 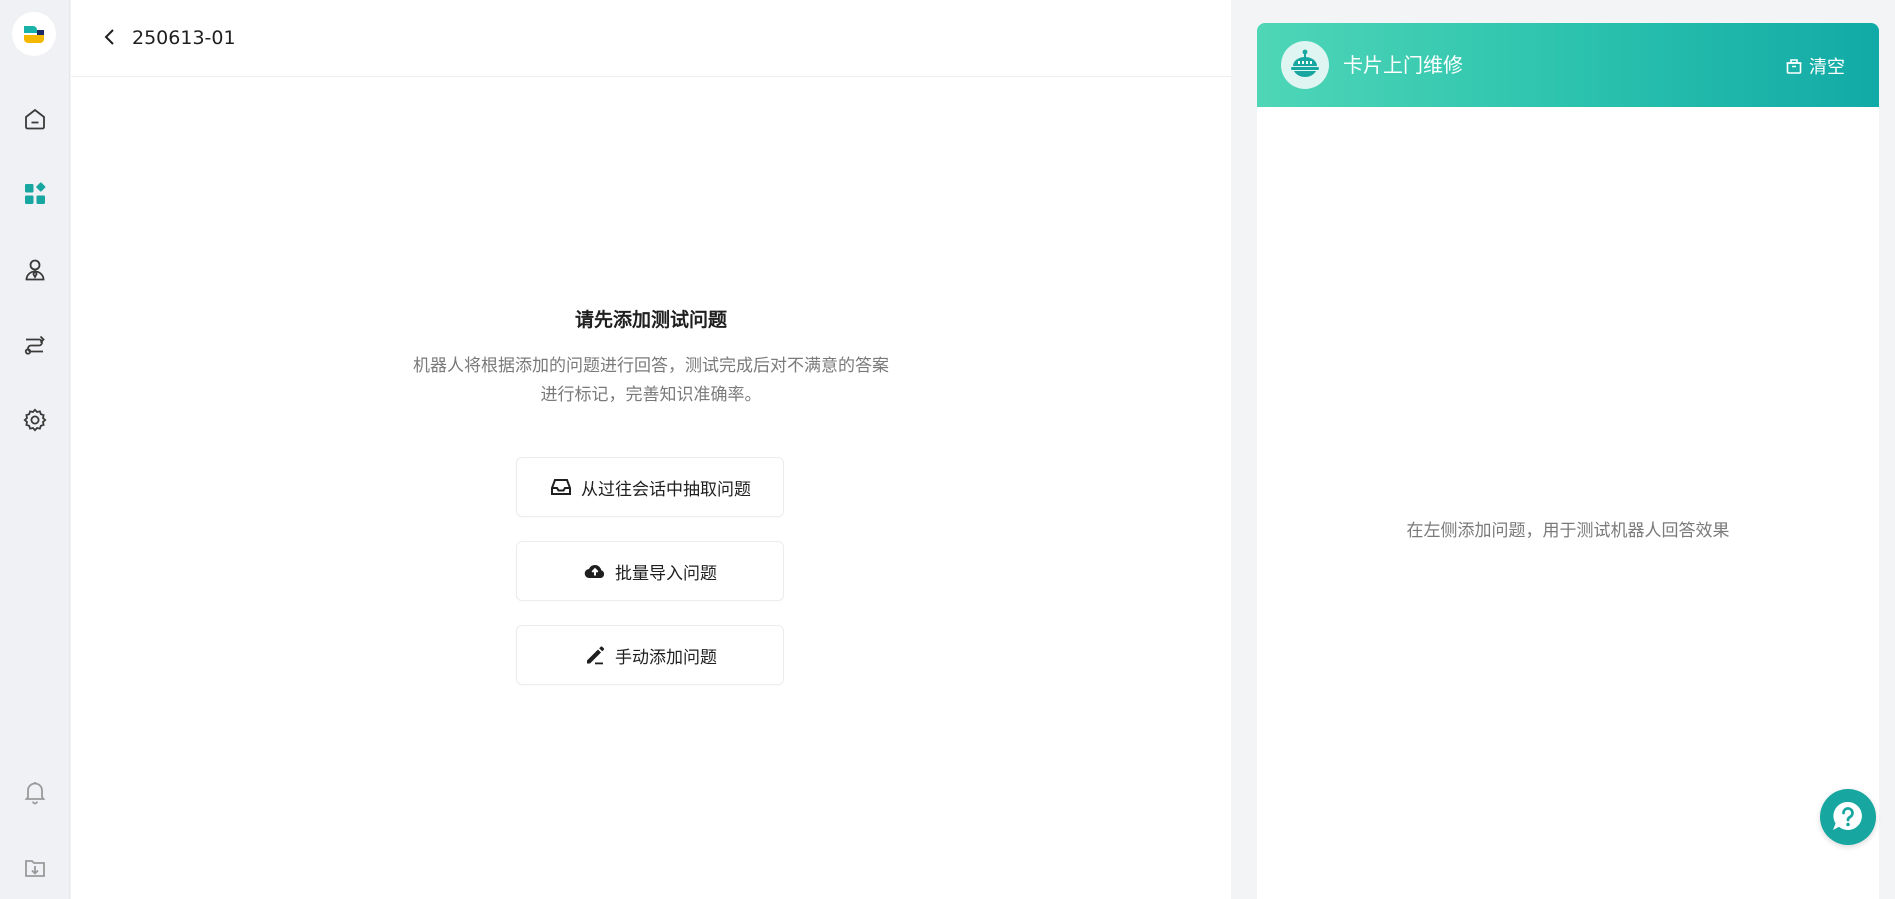 What do you see at coordinates (595, 655) in the screenshot?
I see `pen-icon` at bounding box center [595, 655].